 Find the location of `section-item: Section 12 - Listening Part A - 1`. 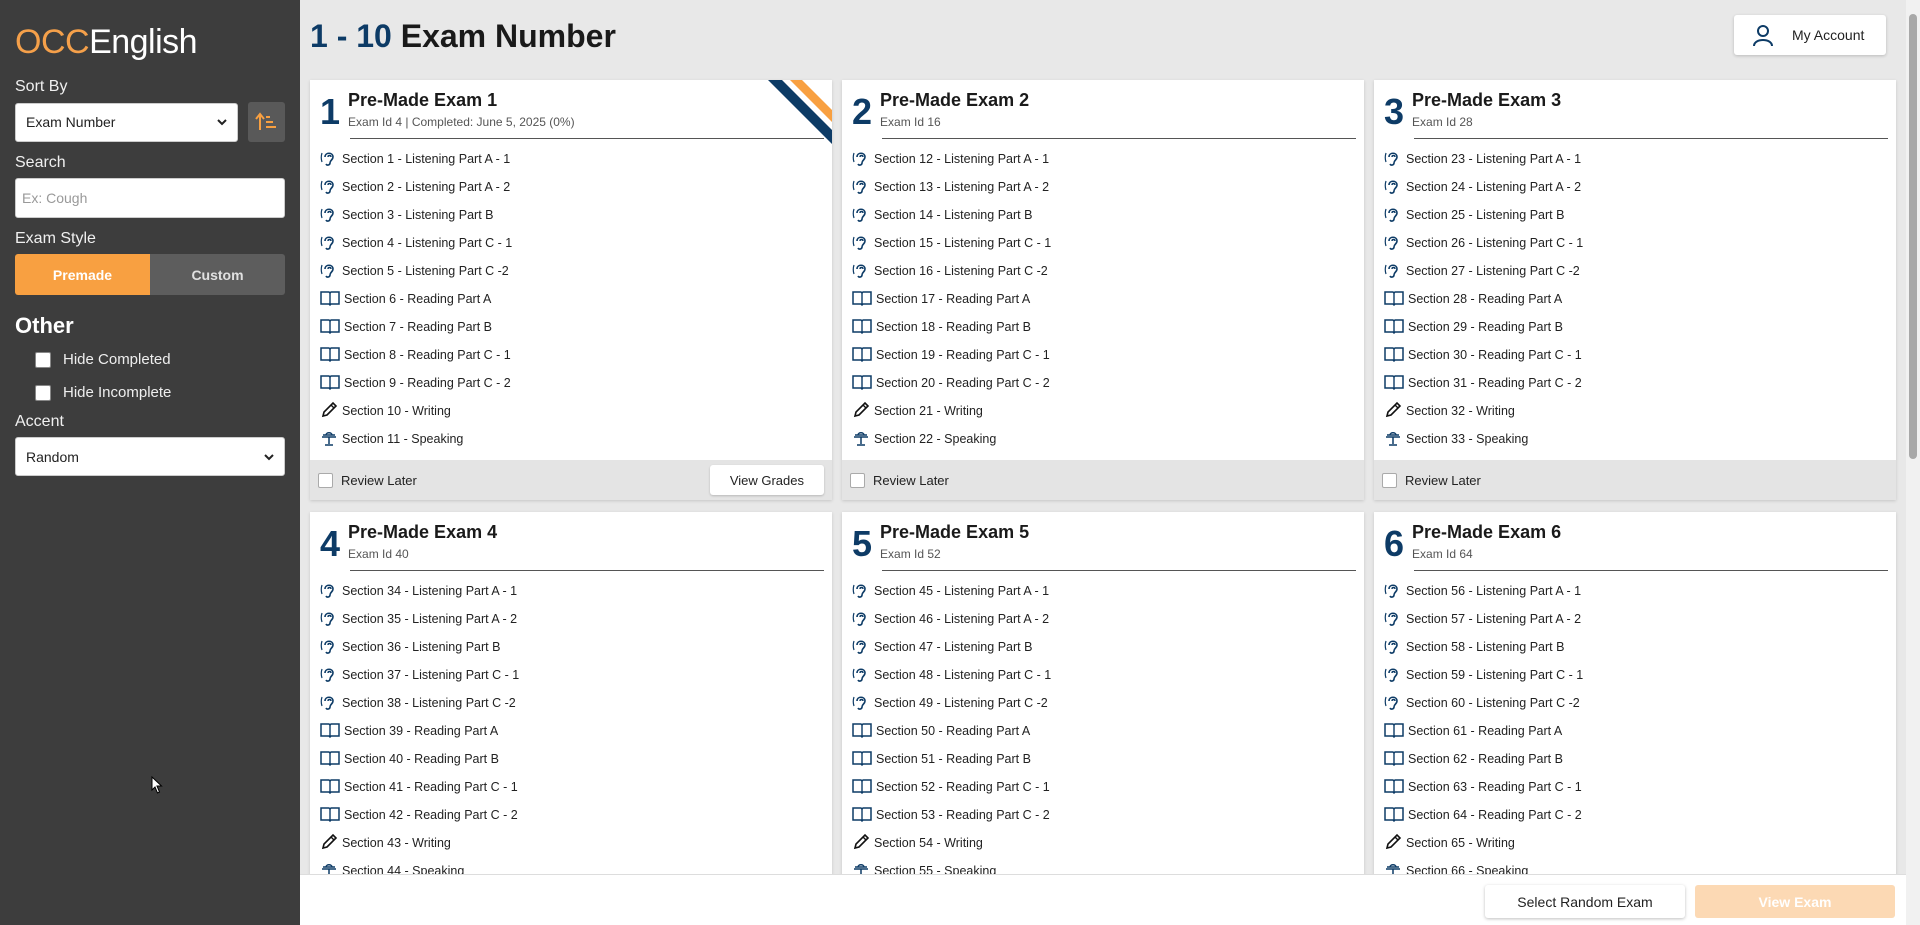

section-item: Section 12 - Listening Part A - 1 is located at coordinates (1104, 159).